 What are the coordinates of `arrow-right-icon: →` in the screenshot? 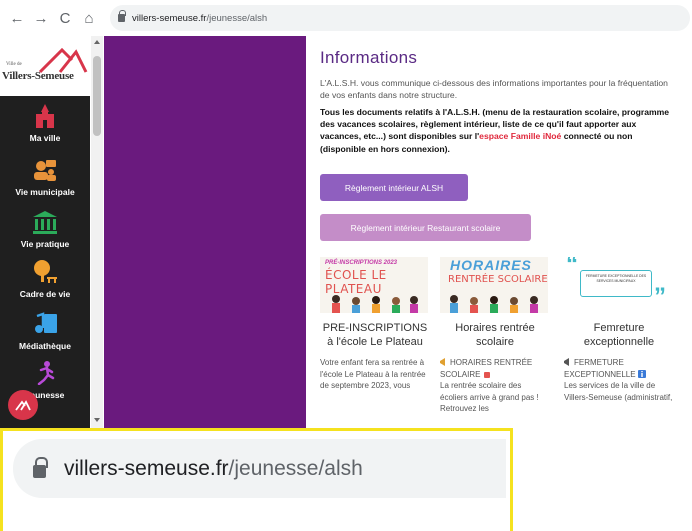 It's located at (41, 18).